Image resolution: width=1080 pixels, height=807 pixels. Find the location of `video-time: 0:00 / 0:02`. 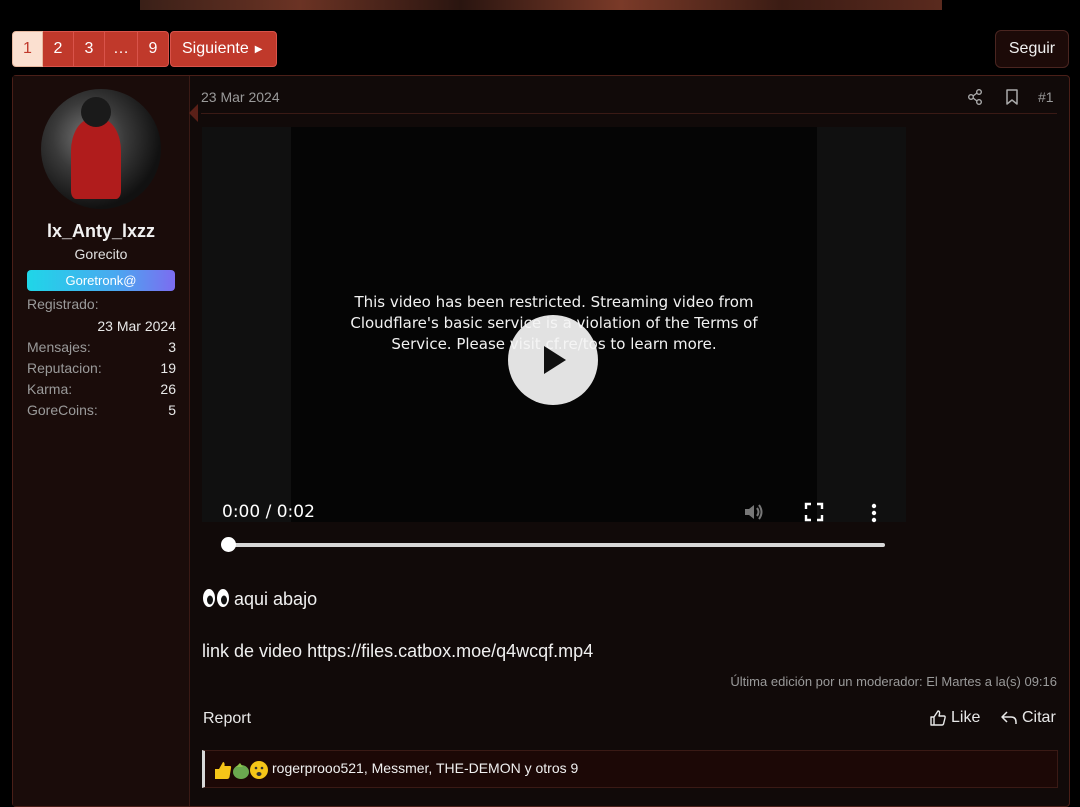

video-time: 0:00 / 0:02 is located at coordinates (268, 512).